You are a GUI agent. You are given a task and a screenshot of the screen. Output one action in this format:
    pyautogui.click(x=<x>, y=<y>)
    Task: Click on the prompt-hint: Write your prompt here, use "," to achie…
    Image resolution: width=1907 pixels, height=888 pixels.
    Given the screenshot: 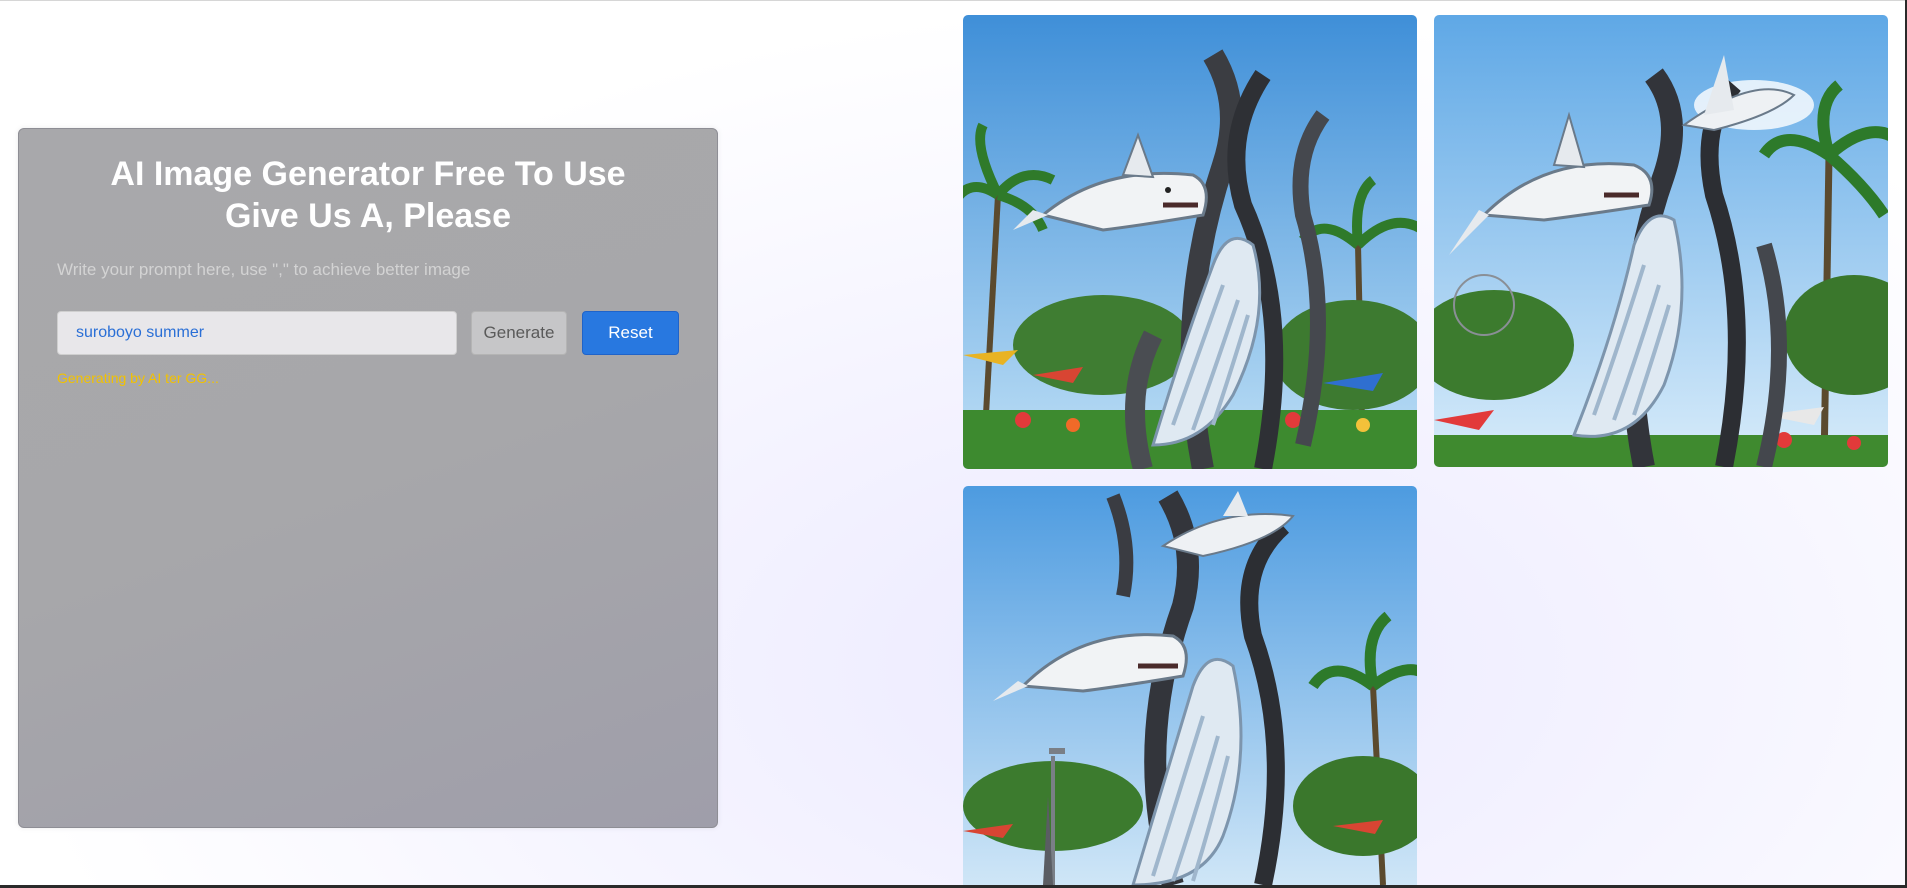 What is the action you would take?
    pyautogui.click(x=264, y=269)
    